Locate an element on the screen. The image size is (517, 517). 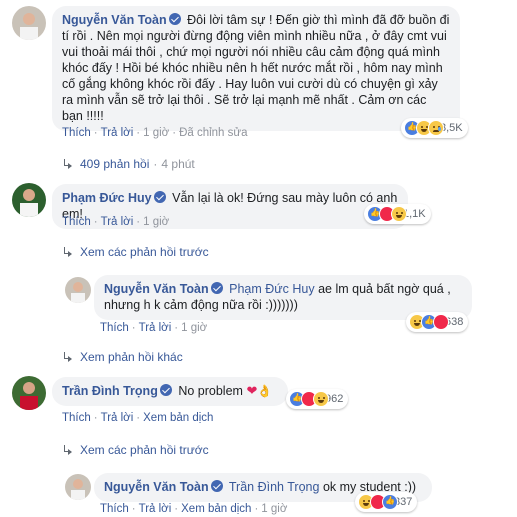
love-reaction-icon is located at coordinates (441, 322).